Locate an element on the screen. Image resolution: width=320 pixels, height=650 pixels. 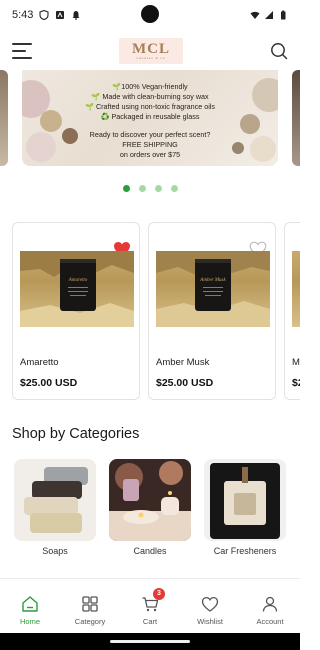
banner-shipping-condition: on orders over $75 is located at coordinates (150, 154).